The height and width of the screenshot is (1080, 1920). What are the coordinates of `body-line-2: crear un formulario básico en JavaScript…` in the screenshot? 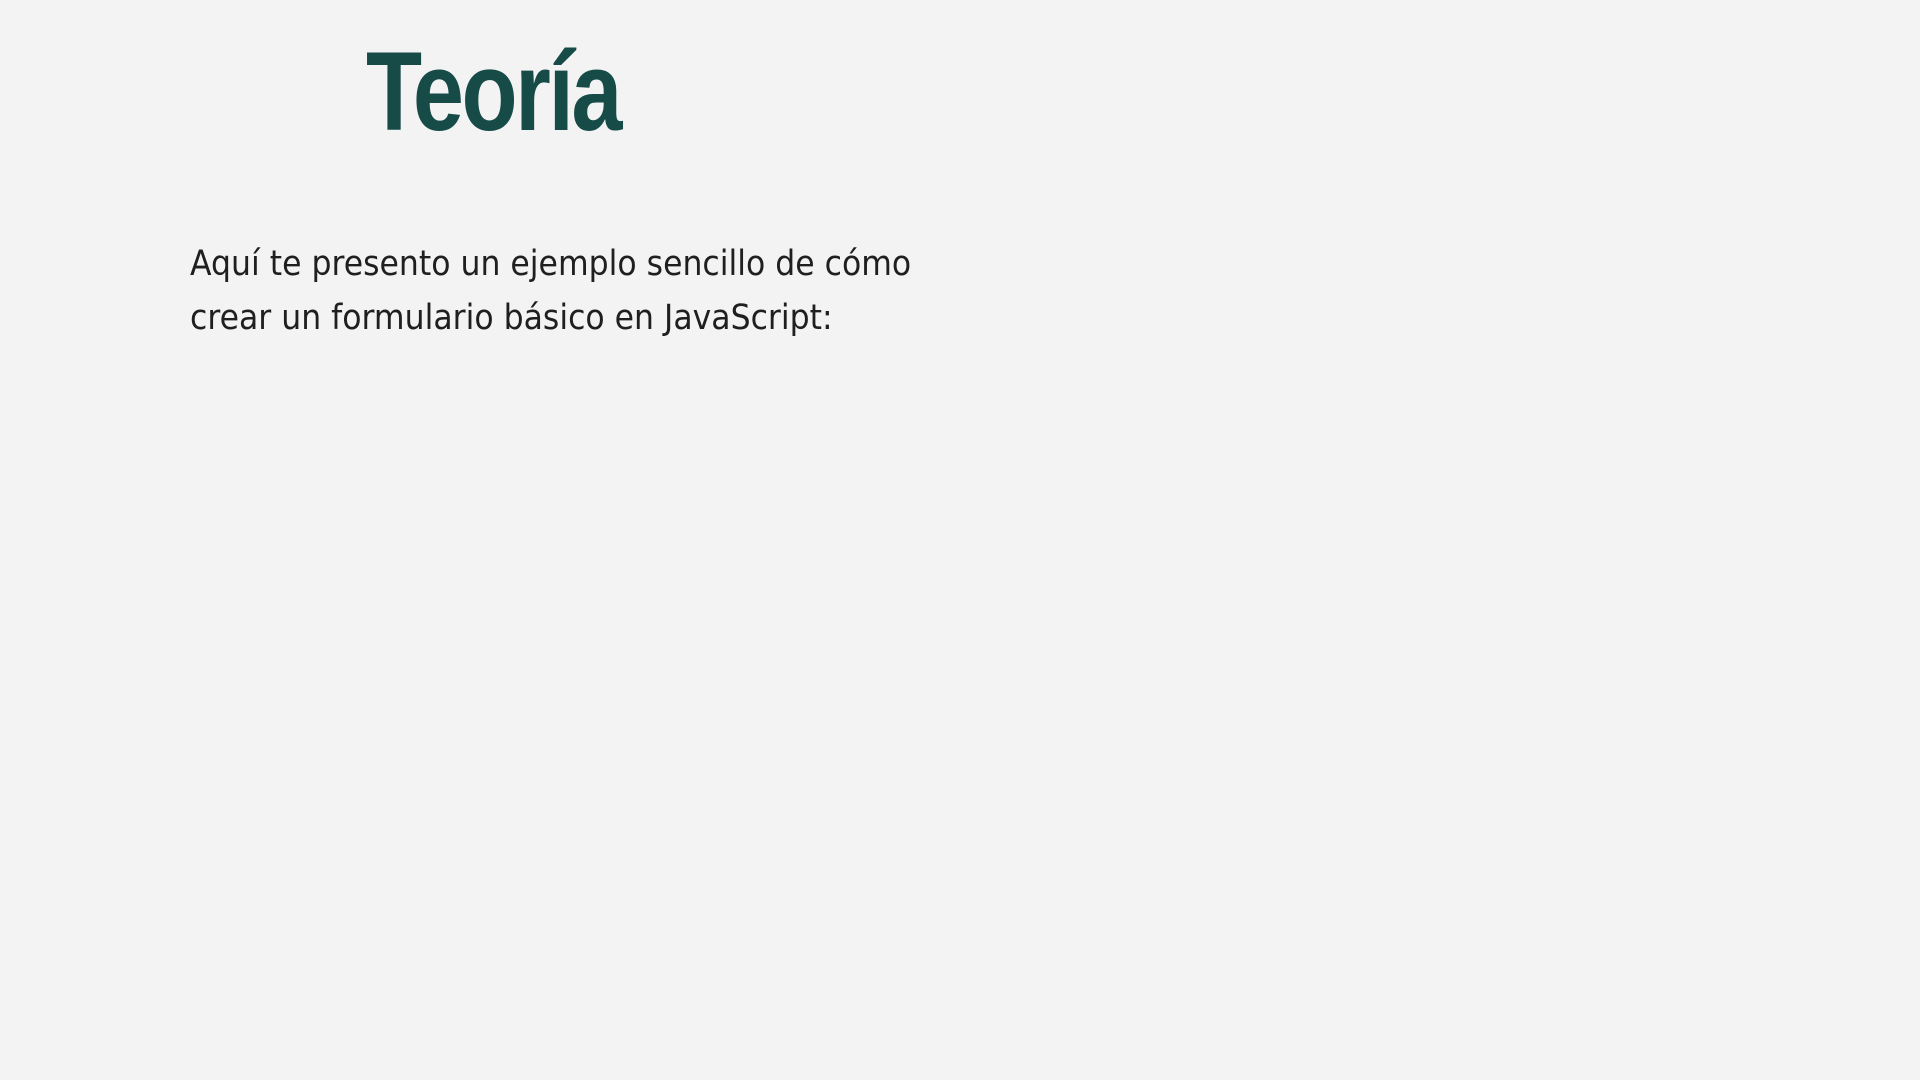 It's located at (511, 318).